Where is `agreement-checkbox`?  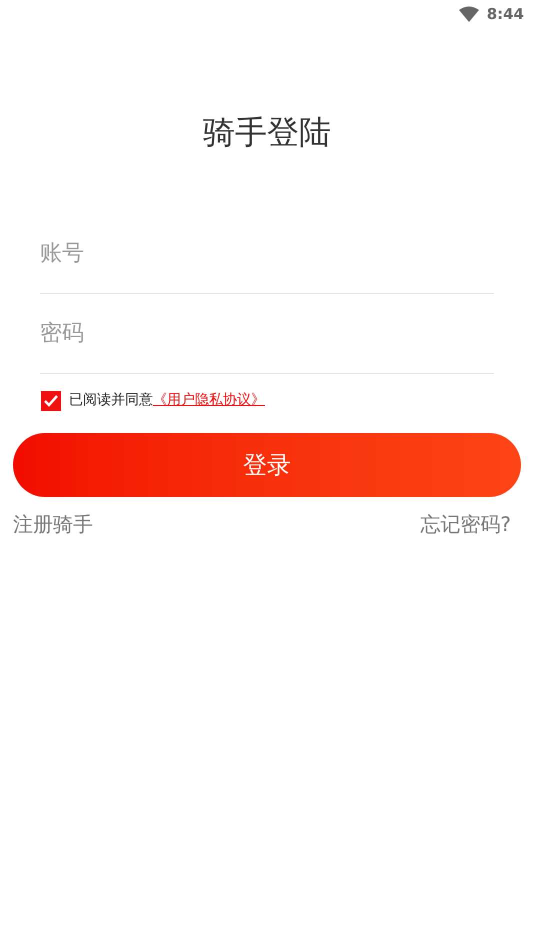 agreement-checkbox is located at coordinates (51, 400).